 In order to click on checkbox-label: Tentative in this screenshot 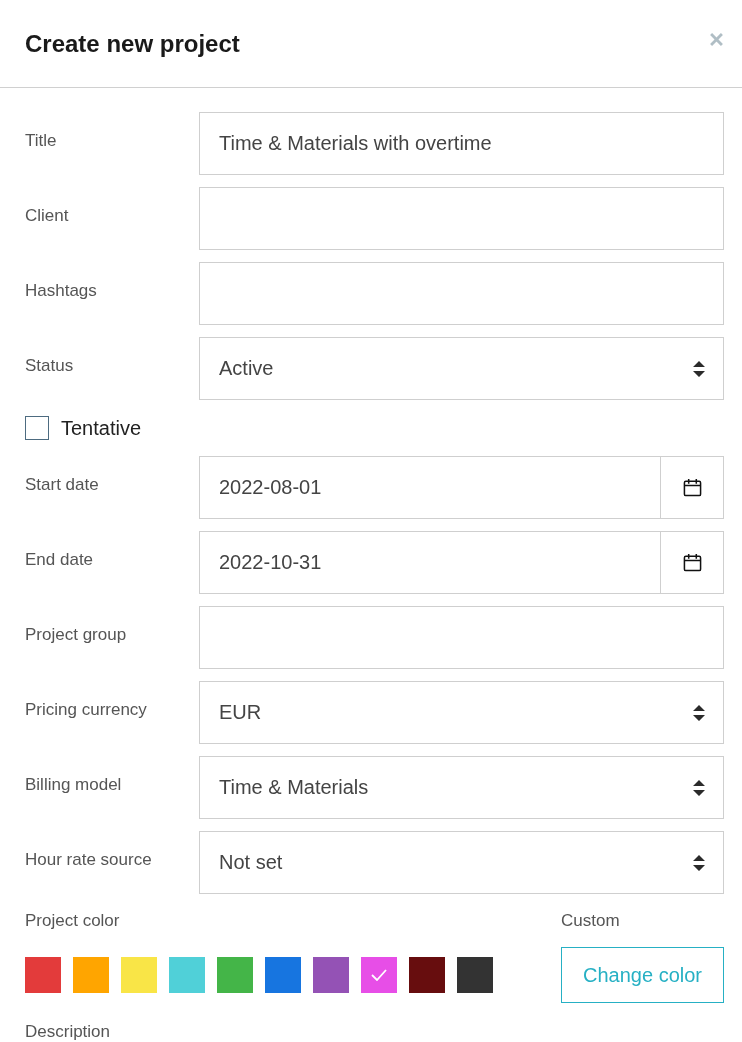, I will do `click(101, 428)`.